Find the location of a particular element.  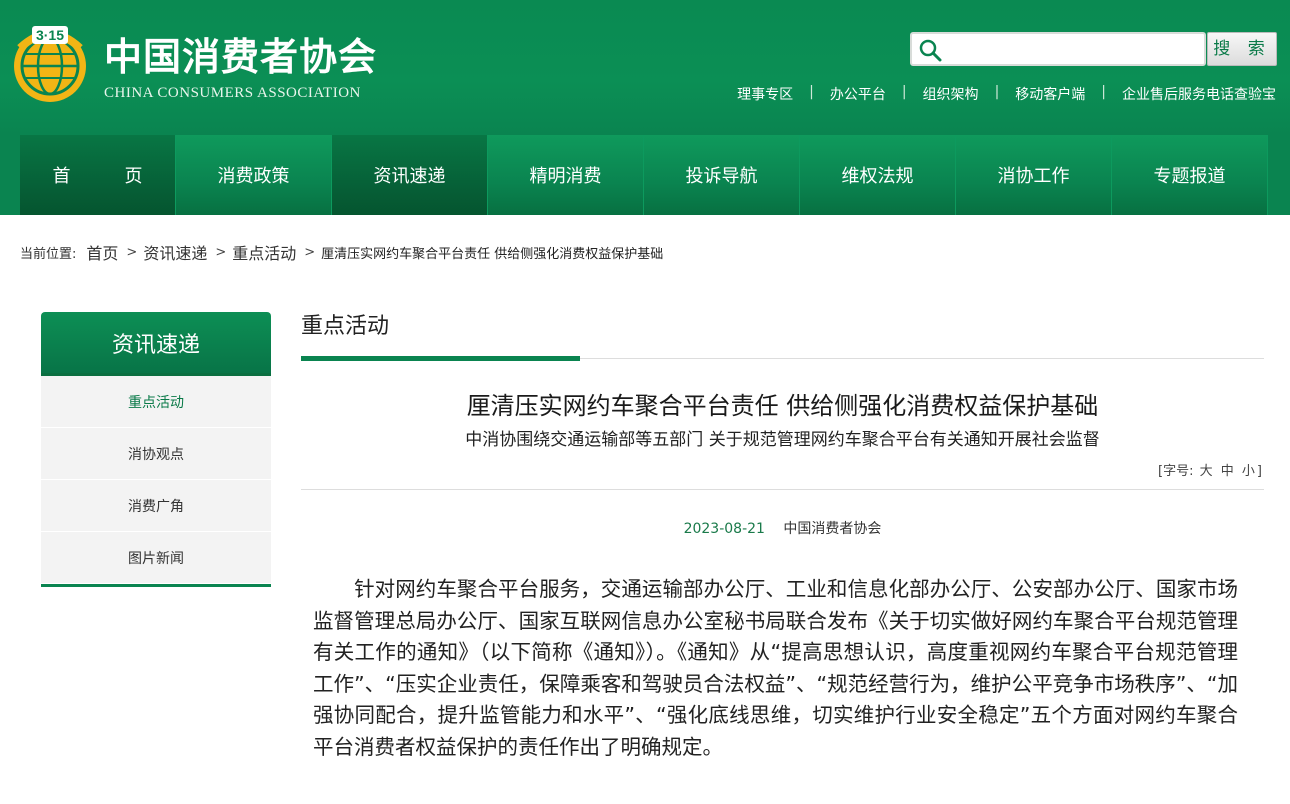

breadcrumb-current: 厘清压实网约车聚合平台责任 供给侧强化消费权益保护基础 is located at coordinates (492, 254).